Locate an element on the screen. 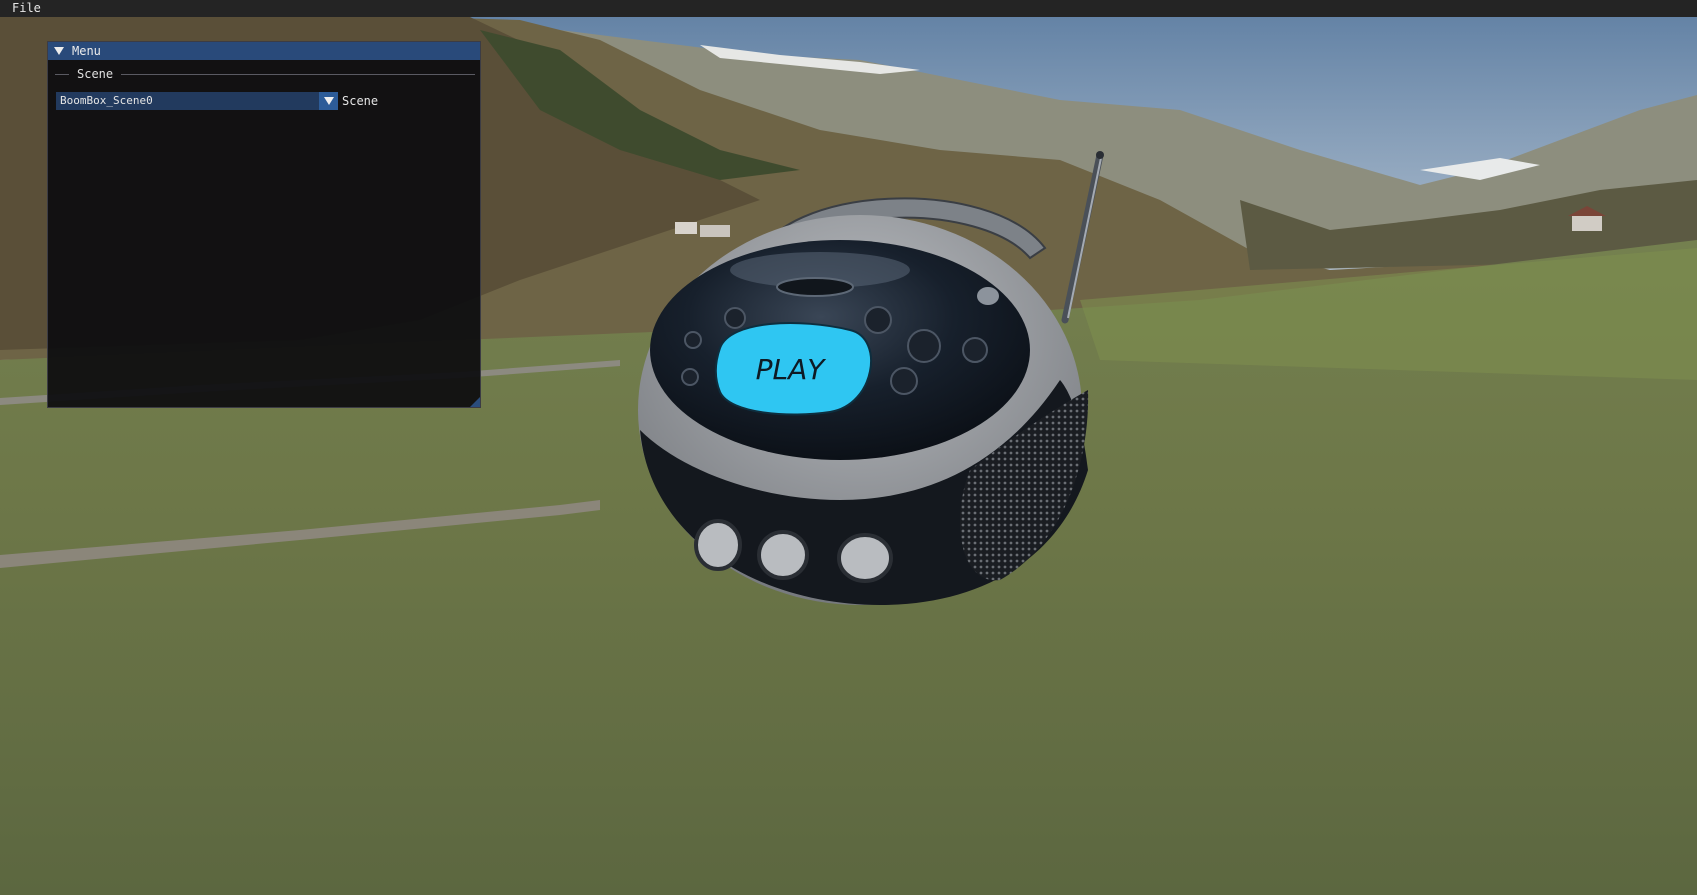 This screenshot has height=895, width=1697. combo-dropdown-button is located at coordinates (328, 101).